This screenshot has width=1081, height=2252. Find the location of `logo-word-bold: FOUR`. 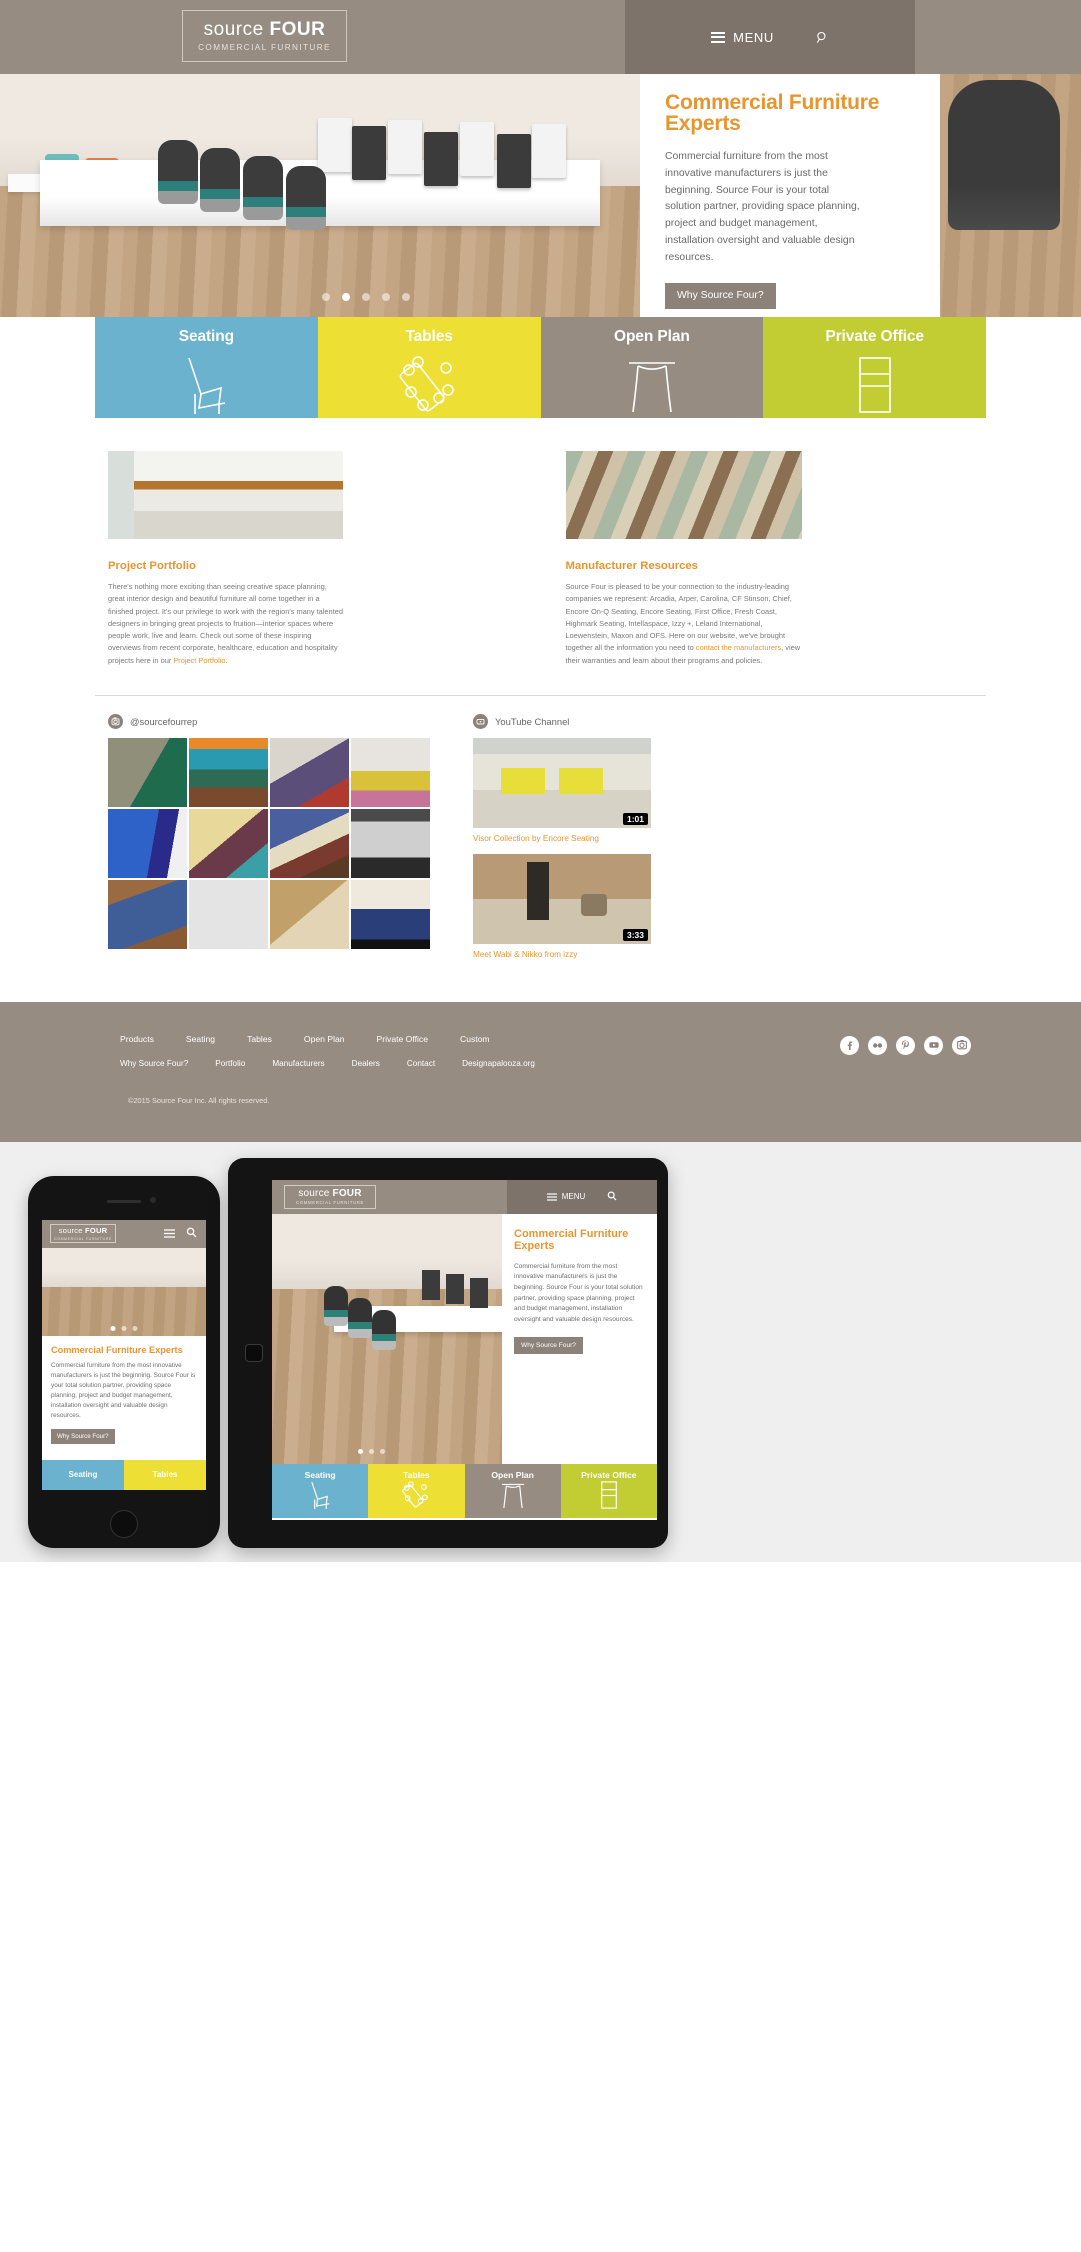

logo-word-bold: FOUR is located at coordinates (345, 1193).